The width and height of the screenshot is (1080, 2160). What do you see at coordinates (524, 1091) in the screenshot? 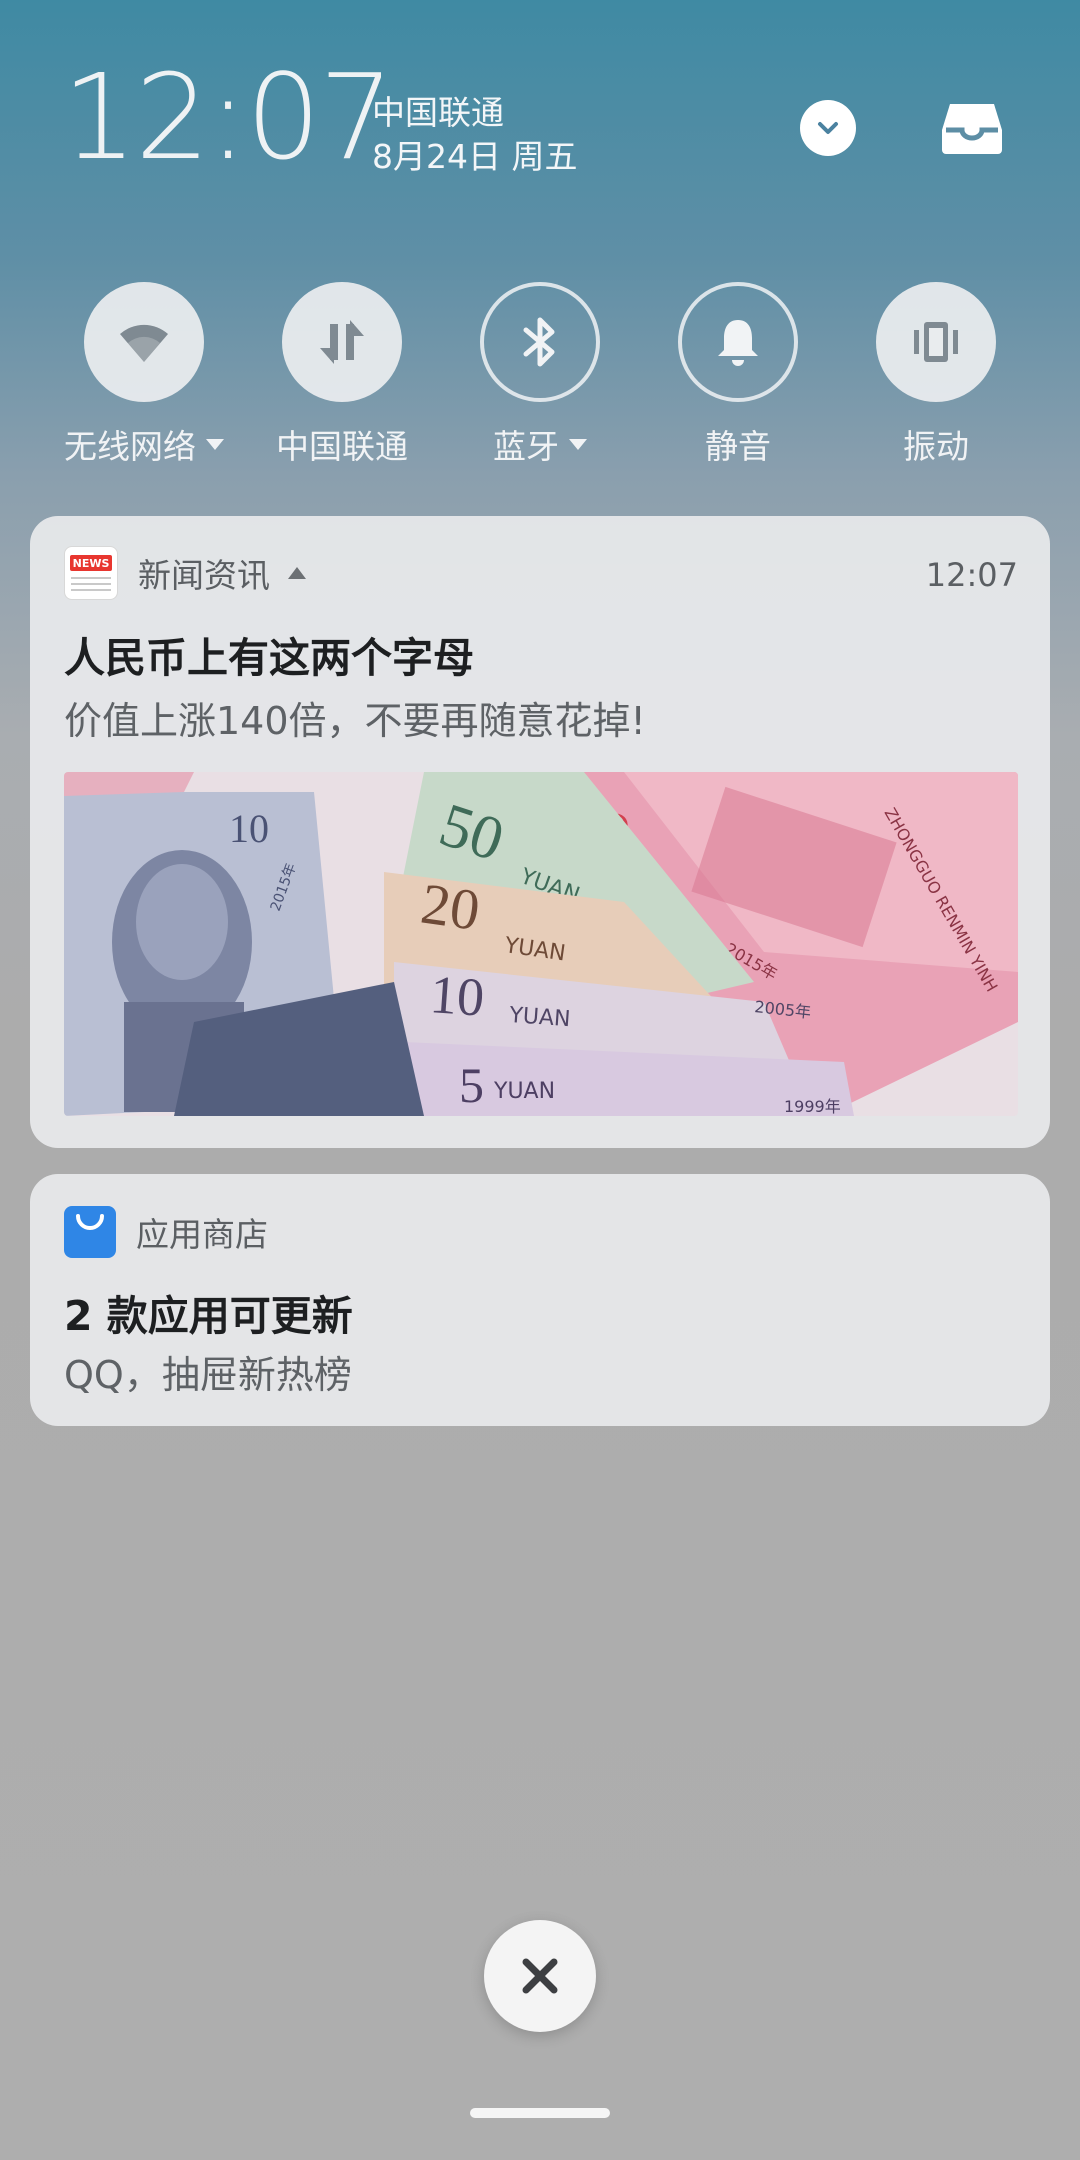
I see `yuan-label-5: YUAN` at bounding box center [524, 1091].